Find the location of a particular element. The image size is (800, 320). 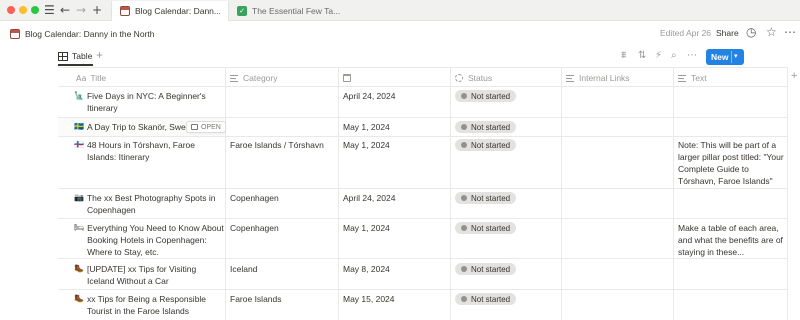

new-button: New ▾ is located at coordinates (725, 57).